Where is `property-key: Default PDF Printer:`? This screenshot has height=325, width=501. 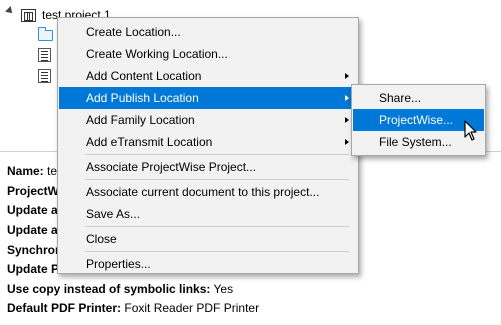 property-key: Default PDF Printer: is located at coordinates (64, 308).